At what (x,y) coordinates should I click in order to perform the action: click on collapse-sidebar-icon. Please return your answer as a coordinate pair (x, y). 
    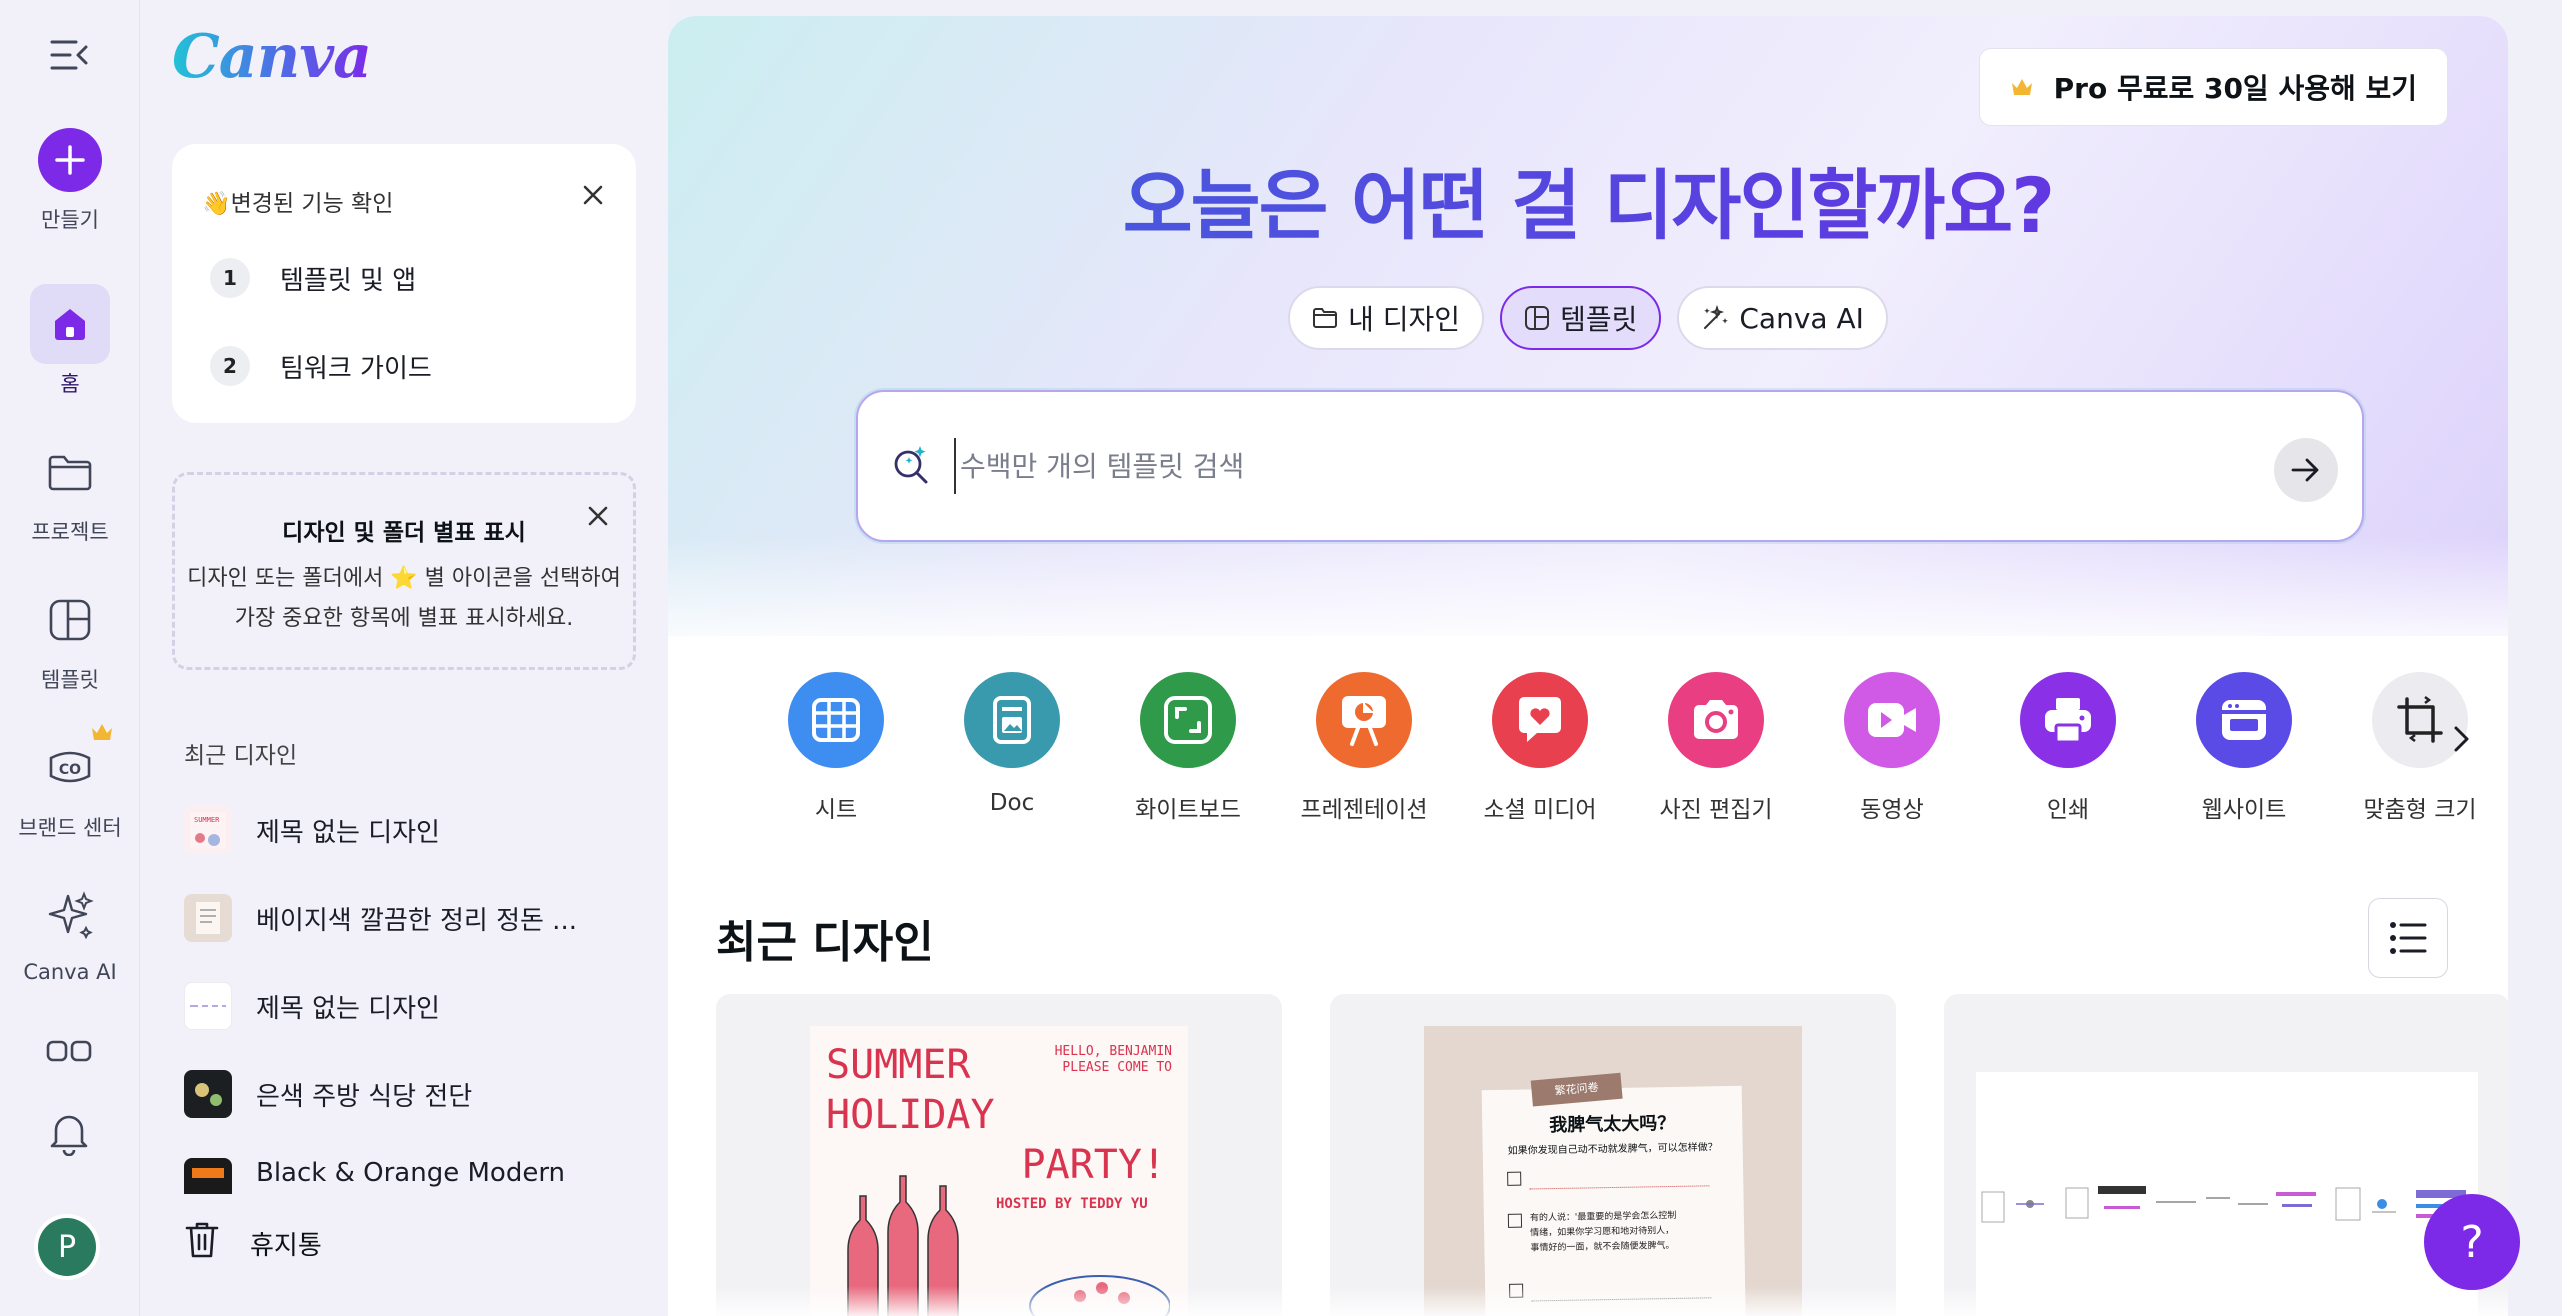
    Looking at the image, I should click on (70, 57).